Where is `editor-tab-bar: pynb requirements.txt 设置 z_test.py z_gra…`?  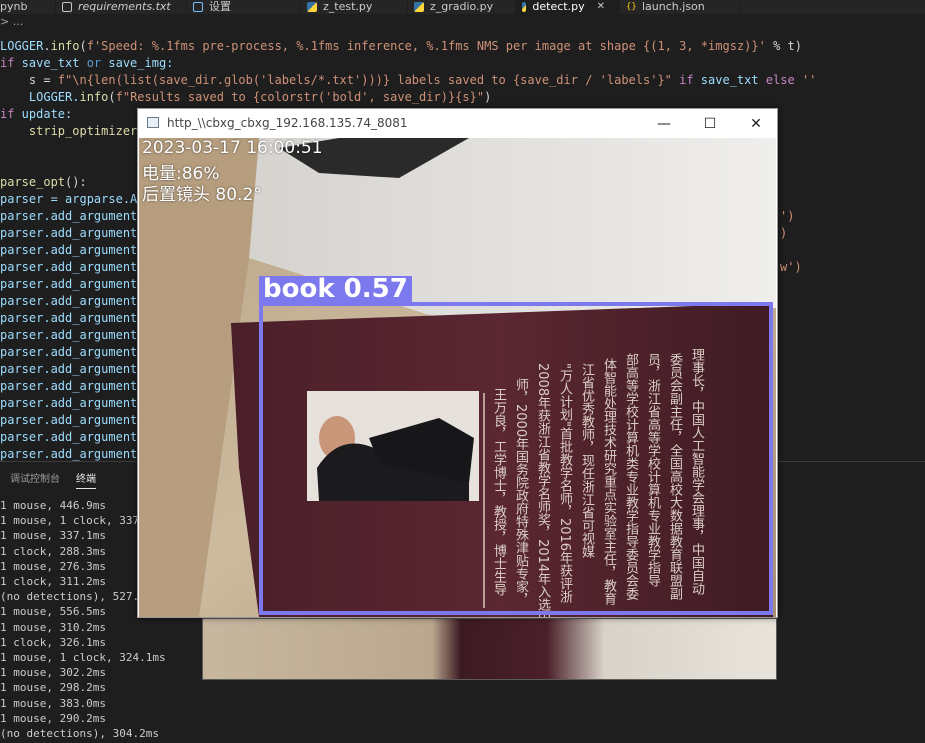 editor-tab-bar: pynb requirements.txt 设置 z_test.py z_gra… is located at coordinates (462, 7).